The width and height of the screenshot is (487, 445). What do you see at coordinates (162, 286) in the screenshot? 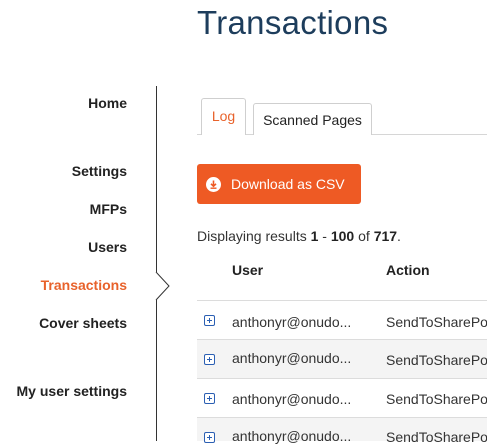
I see `active-indicator-arrow` at bounding box center [162, 286].